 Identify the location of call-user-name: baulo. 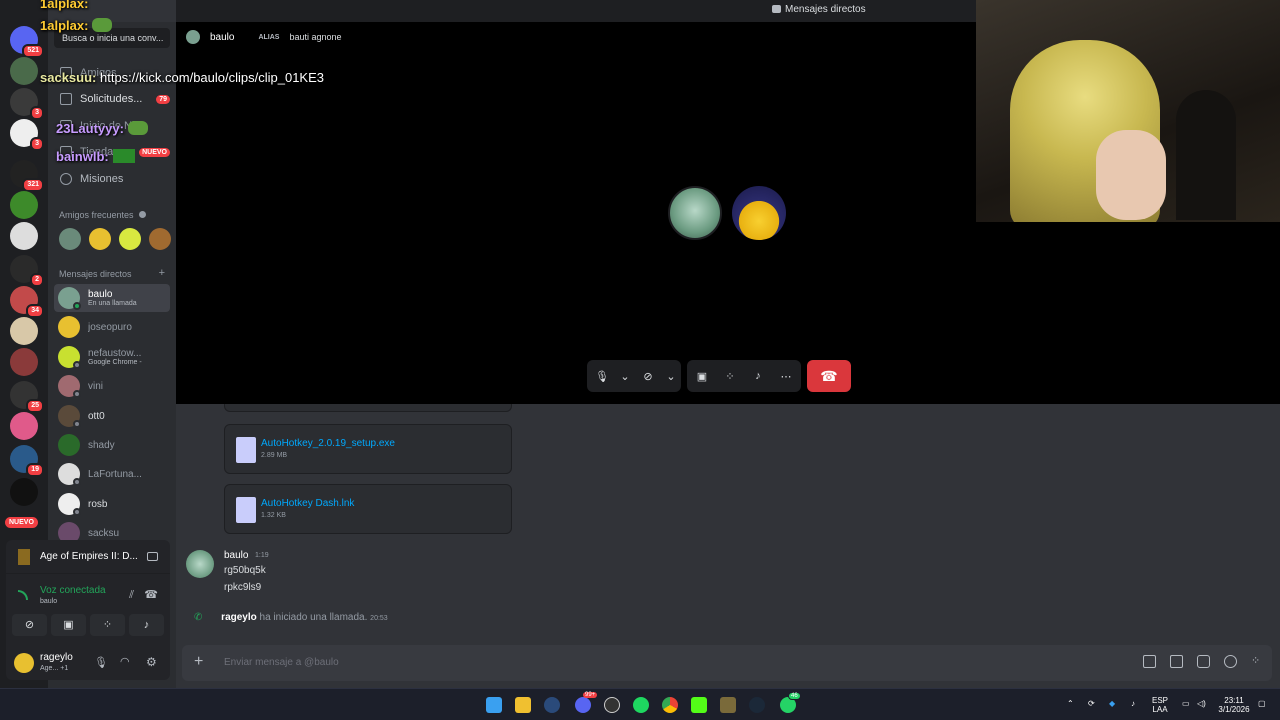
(222, 37).